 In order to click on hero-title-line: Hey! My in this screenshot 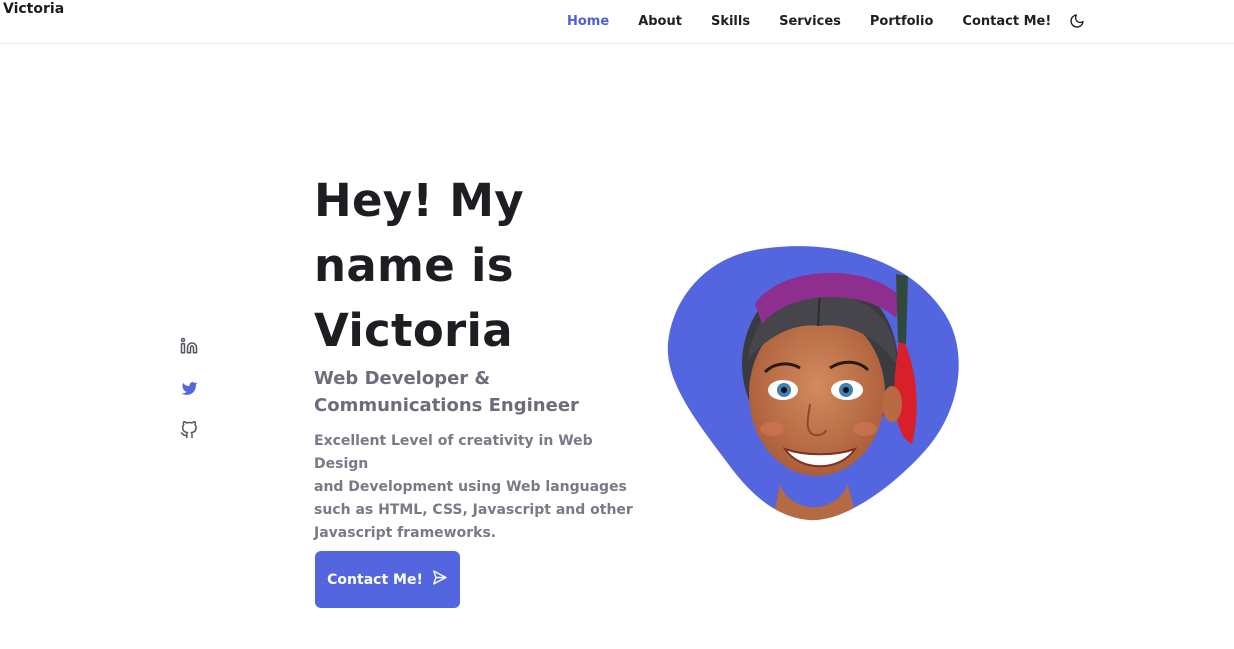, I will do `click(419, 200)`.